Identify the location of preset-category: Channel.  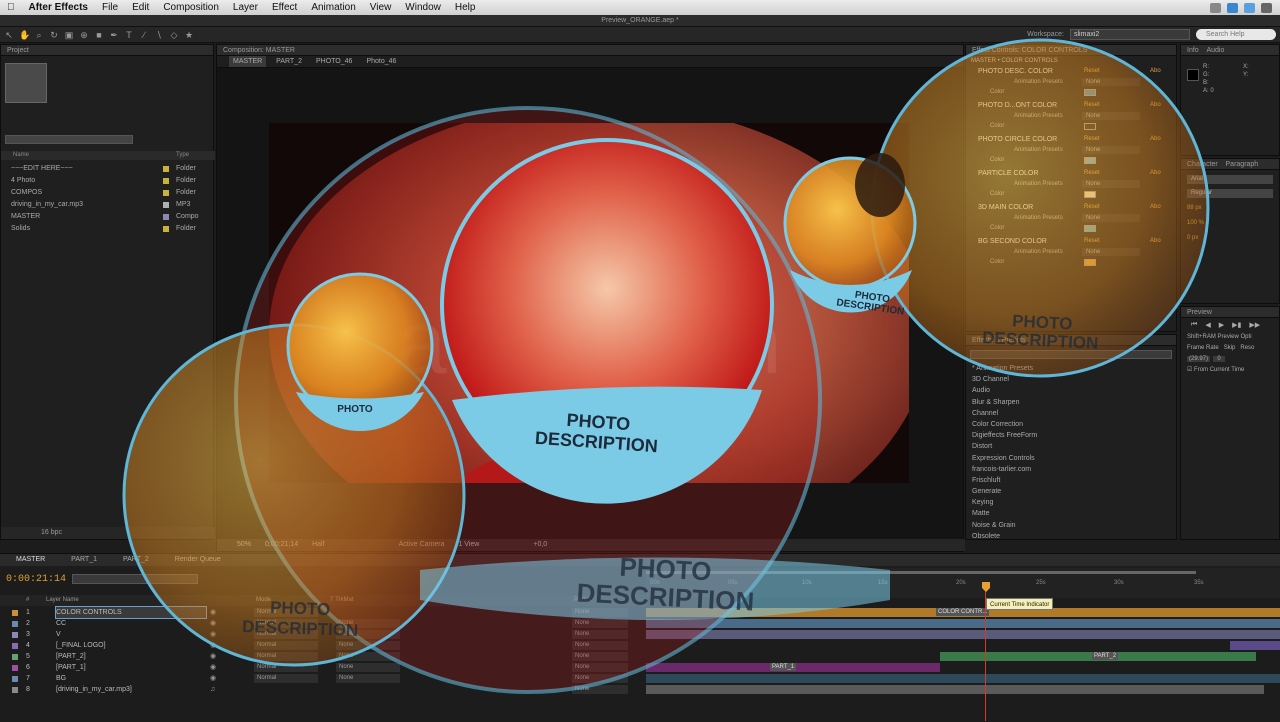
(1071, 413).